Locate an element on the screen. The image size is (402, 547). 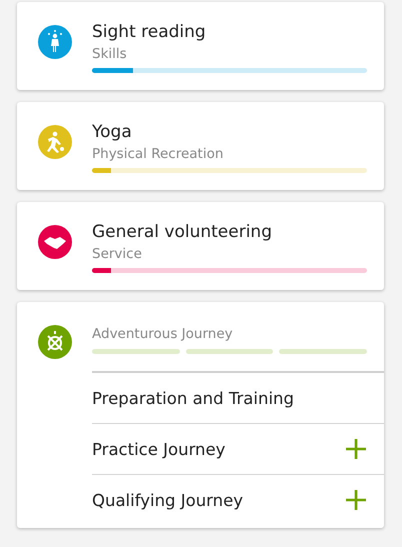
category-label: Adventurous Journey is located at coordinates (163, 334).